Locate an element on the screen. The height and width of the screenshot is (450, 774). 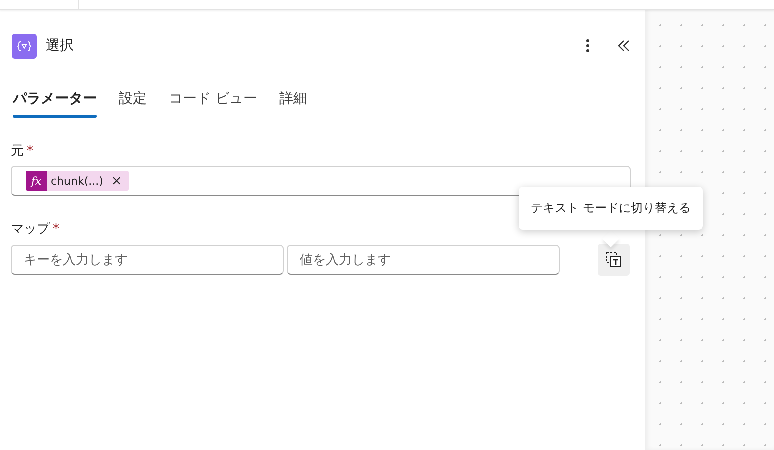
text-mode-icon is located at coordinates (614, 260).